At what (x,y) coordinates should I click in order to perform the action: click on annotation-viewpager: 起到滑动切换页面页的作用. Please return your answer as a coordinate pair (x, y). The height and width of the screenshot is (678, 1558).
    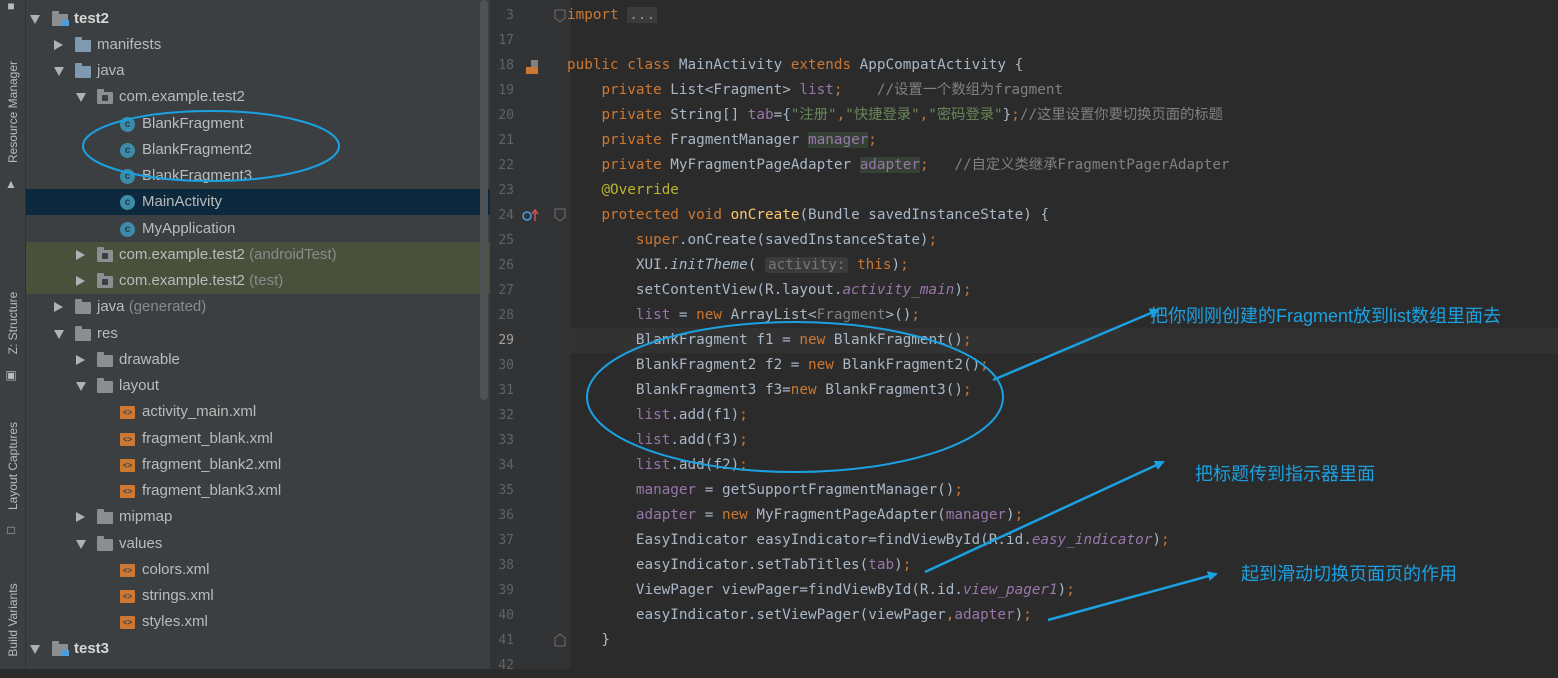
    Looking at the image, I should click on (1349, 574).